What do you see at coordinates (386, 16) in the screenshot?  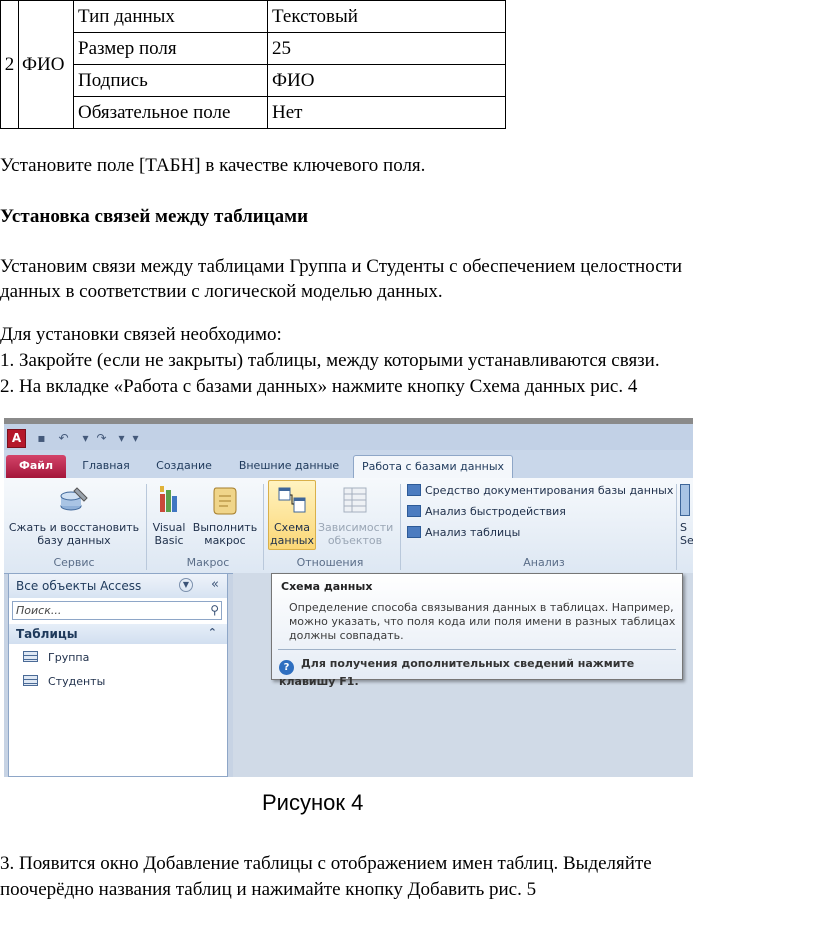 I see `value-cell: Текстовый` at bounding box center [386, 16].